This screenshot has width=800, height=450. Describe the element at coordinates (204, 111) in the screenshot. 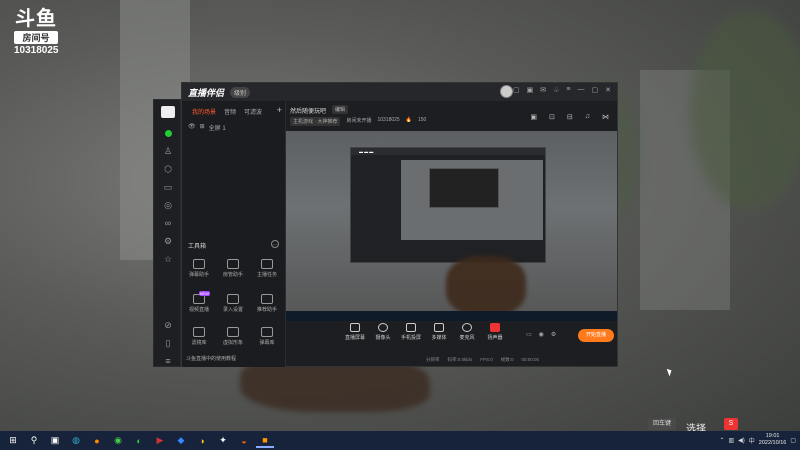

I see `tab-scenes: 我的场景` at that location.